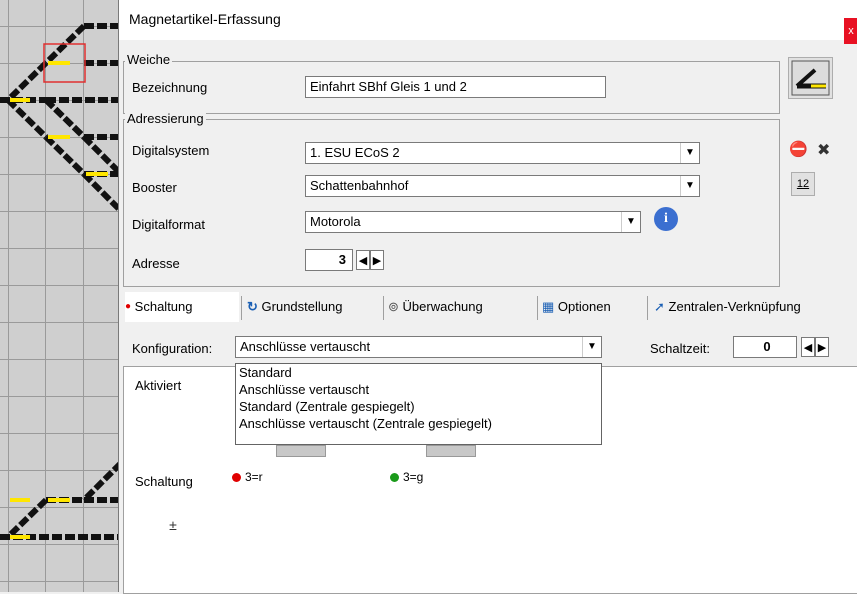  Describe the element at coordinates (659, 306) in the screenshot. I see `arrow-icon: ➚` at that location.